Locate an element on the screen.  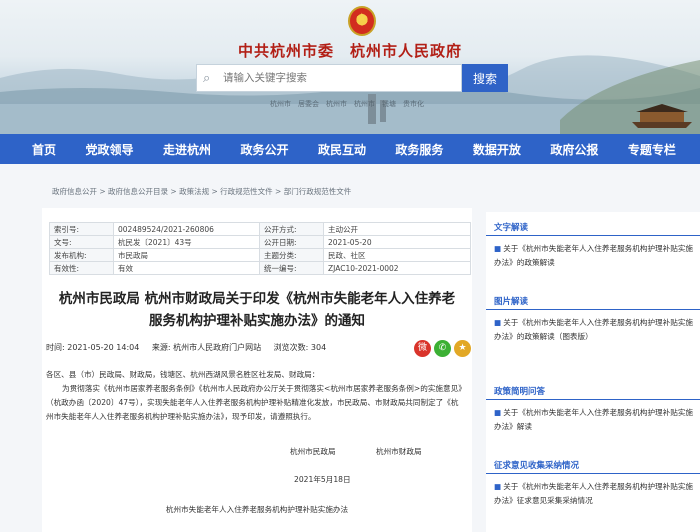
info-key: 公开方式: is located at coordinates (291, 229).